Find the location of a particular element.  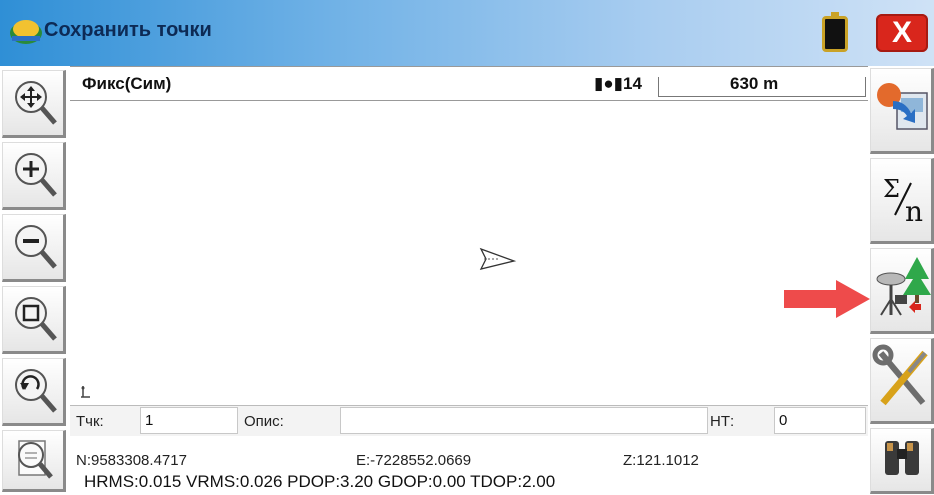

zoom-out-button is located at coordinates (34, 248).